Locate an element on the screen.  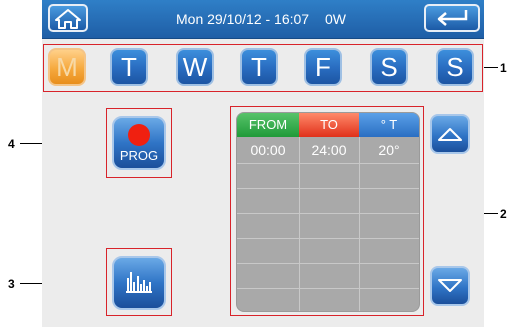
status-datetime: Mon 29/10/12 - 16:07 0W is located at coordinates (261, 19).